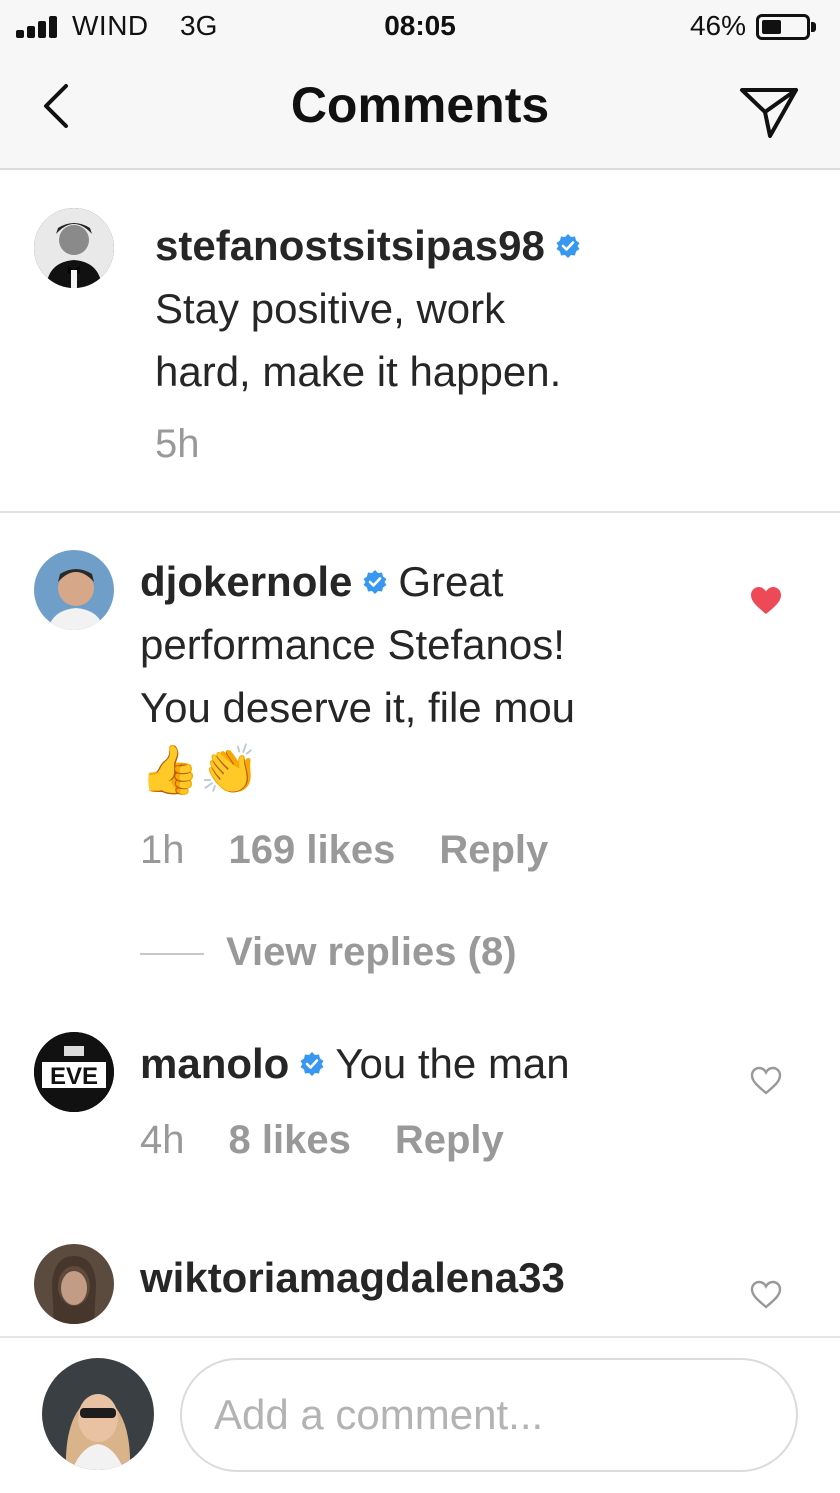  I want to click on svg-text: EVE, so click(74, 1076).